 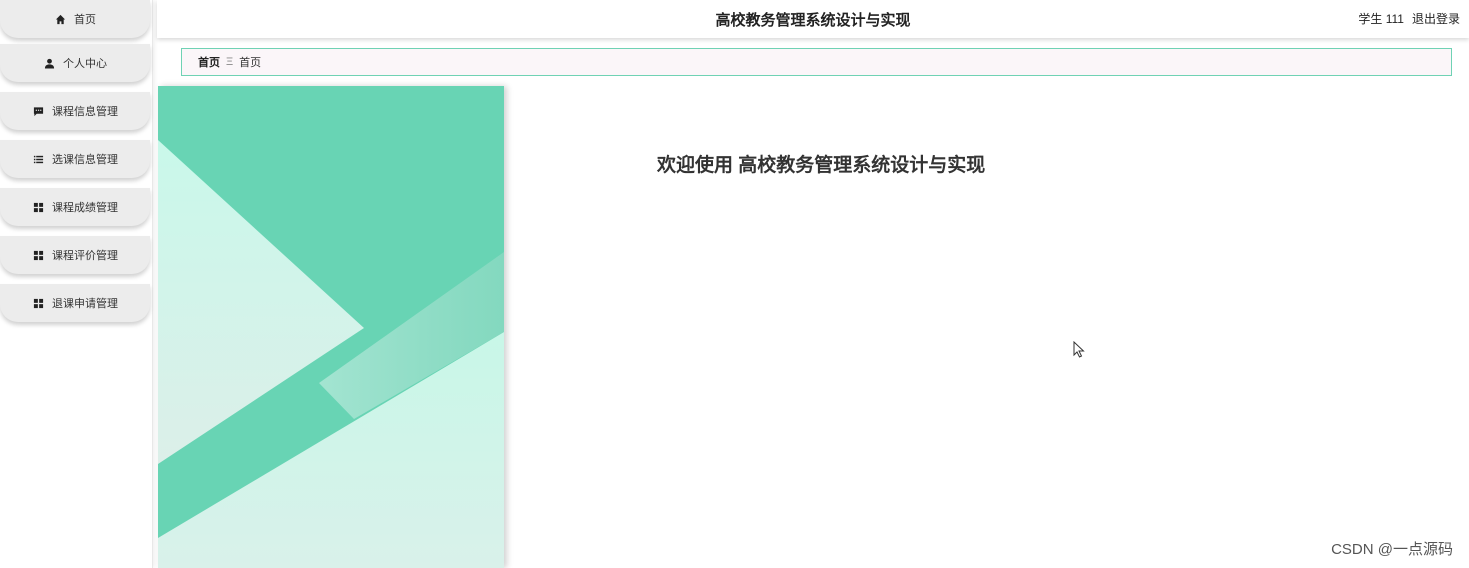 I want to click on sidebar-item-label: 首页, so click(x=85, y=20).